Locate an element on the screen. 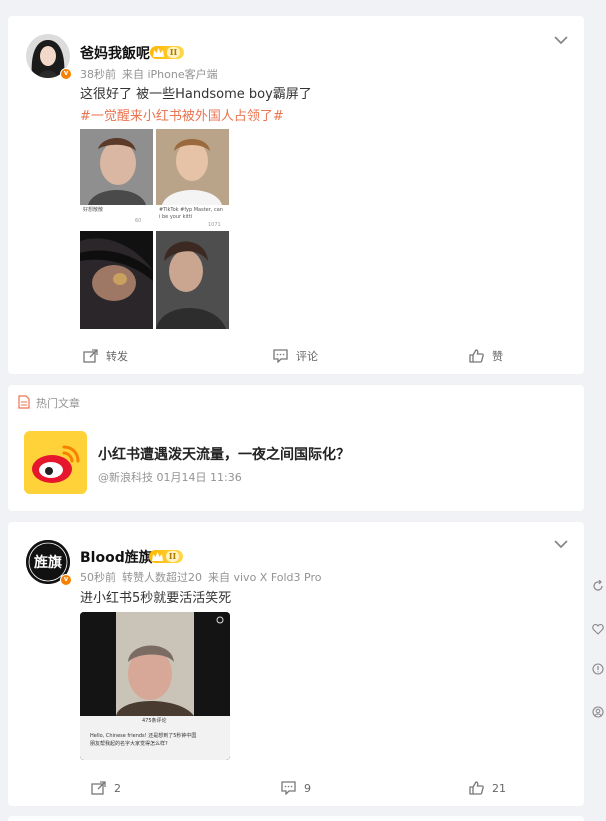 This screenshot has height=821, width=606. like-label: 赞 is located at coordinates (497, 356).